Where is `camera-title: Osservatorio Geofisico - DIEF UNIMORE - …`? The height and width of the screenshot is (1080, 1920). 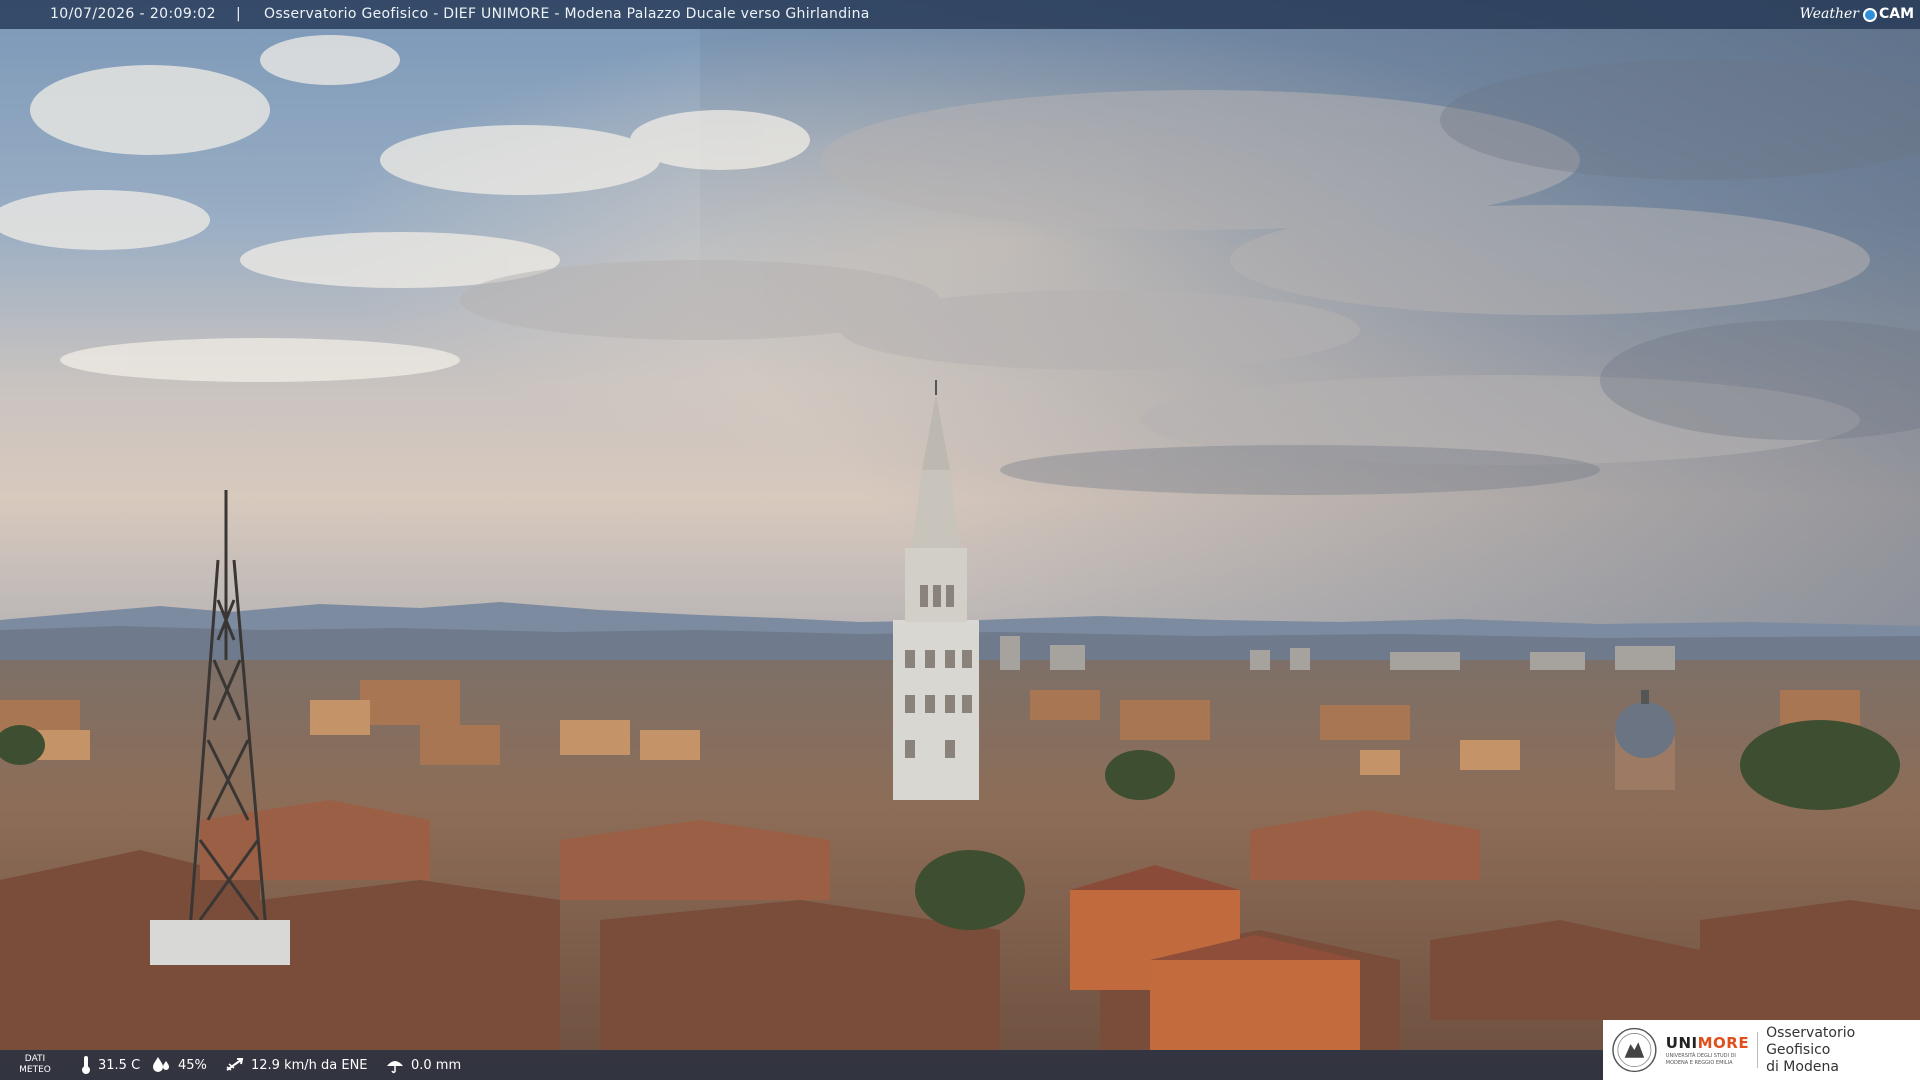 camera-title: Osservatorio Geofisico - DIEF UNIMORE - … is located at coordinates (567, 14).